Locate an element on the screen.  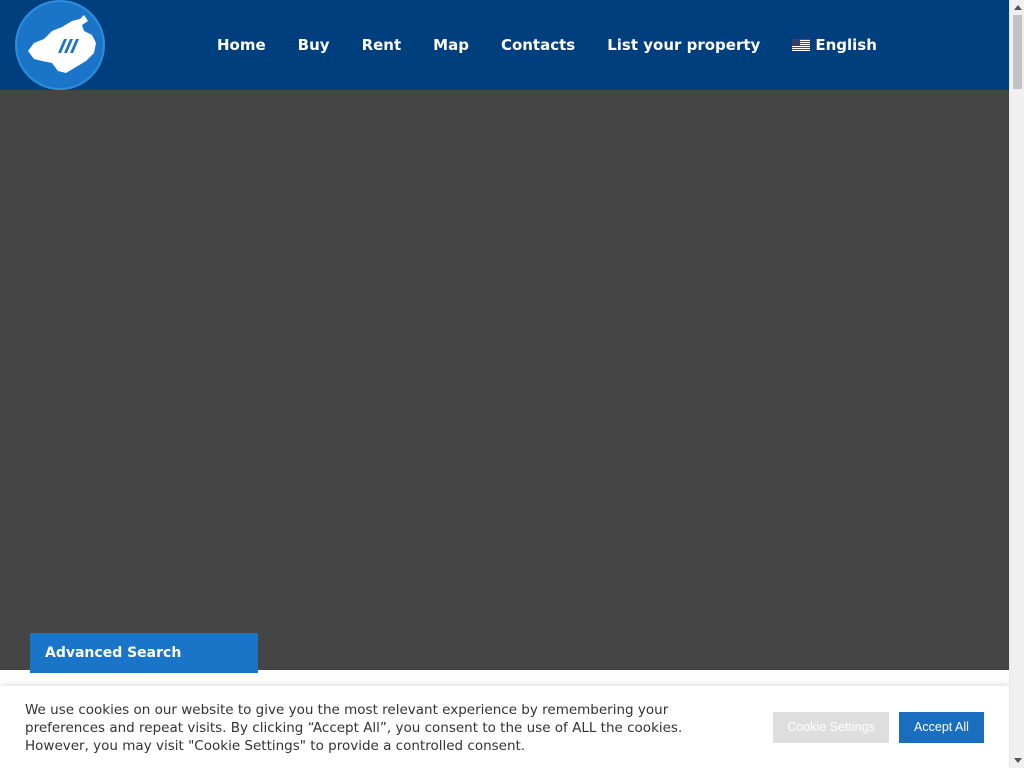
nav-language-english: English is located at coordinates (834, 45).